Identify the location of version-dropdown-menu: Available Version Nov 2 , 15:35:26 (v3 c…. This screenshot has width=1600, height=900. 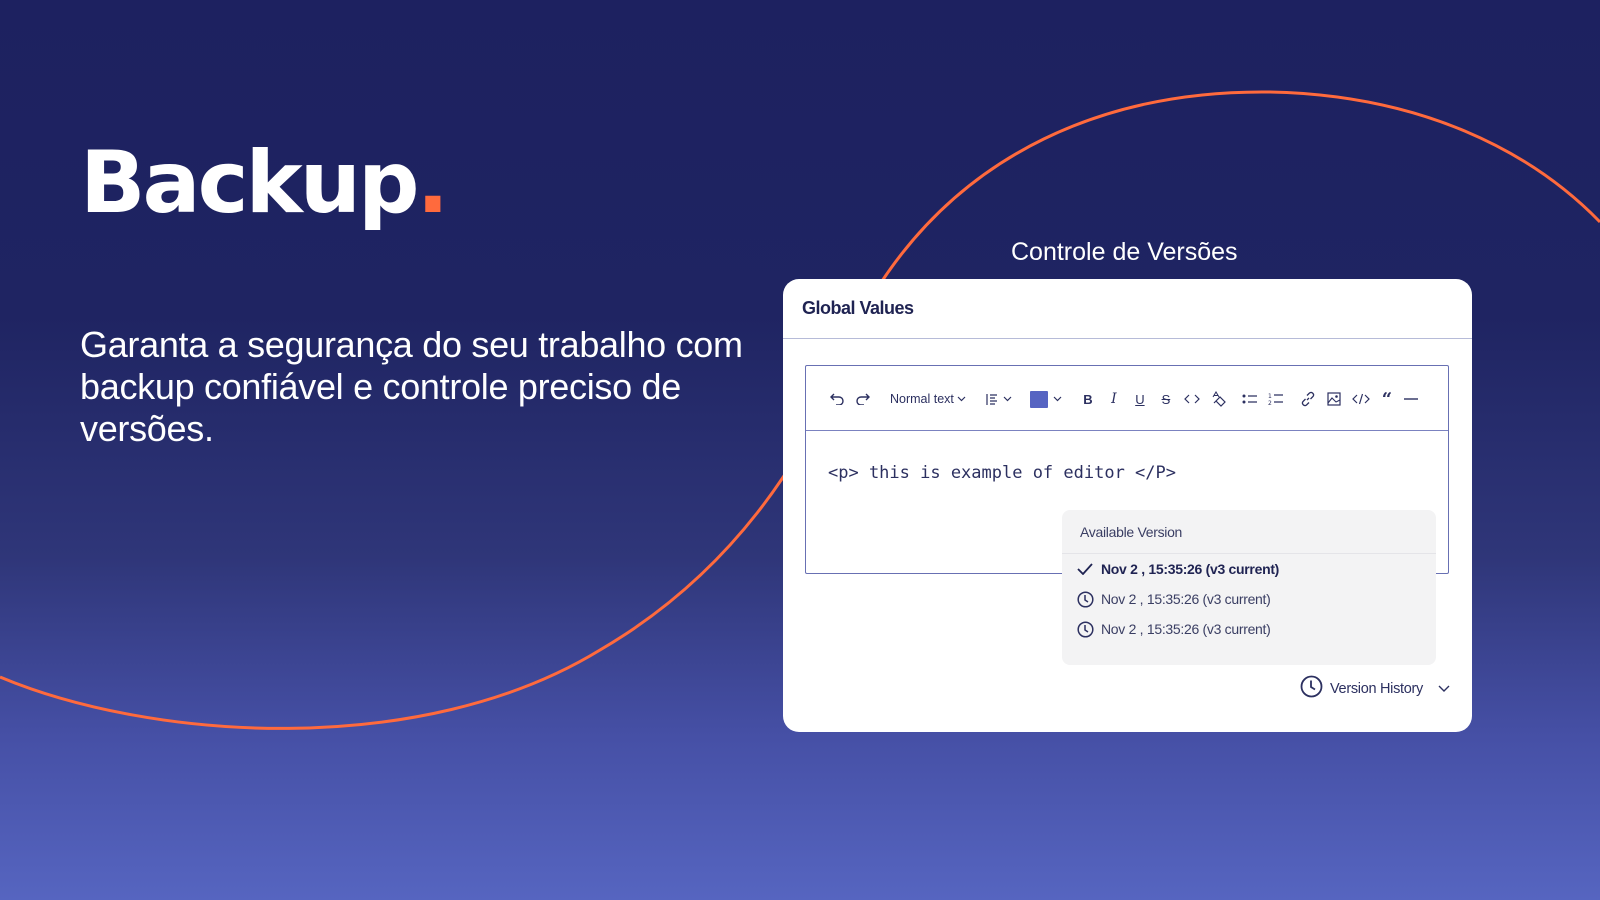
(1249, 587).